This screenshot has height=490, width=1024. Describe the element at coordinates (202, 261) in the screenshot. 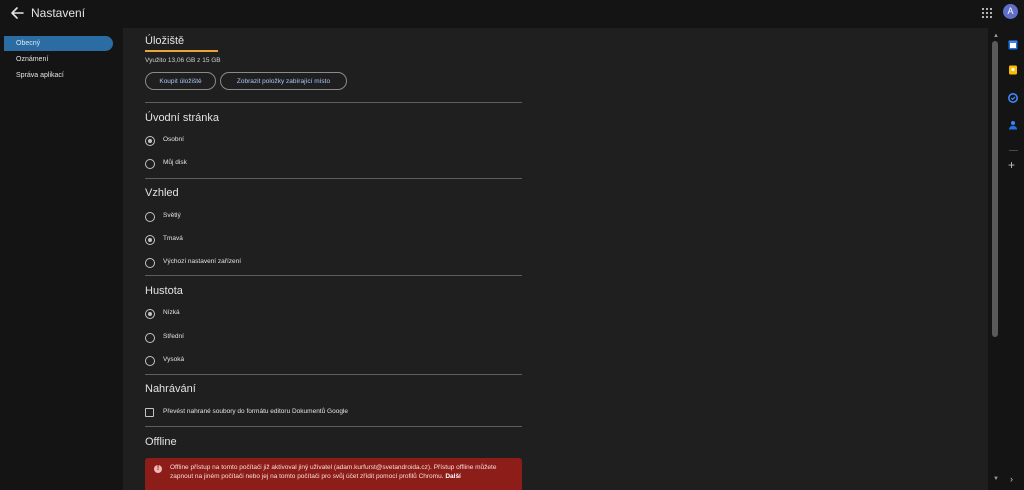

I see `radio-label: Výchozí nastavení zařízení` at that location.